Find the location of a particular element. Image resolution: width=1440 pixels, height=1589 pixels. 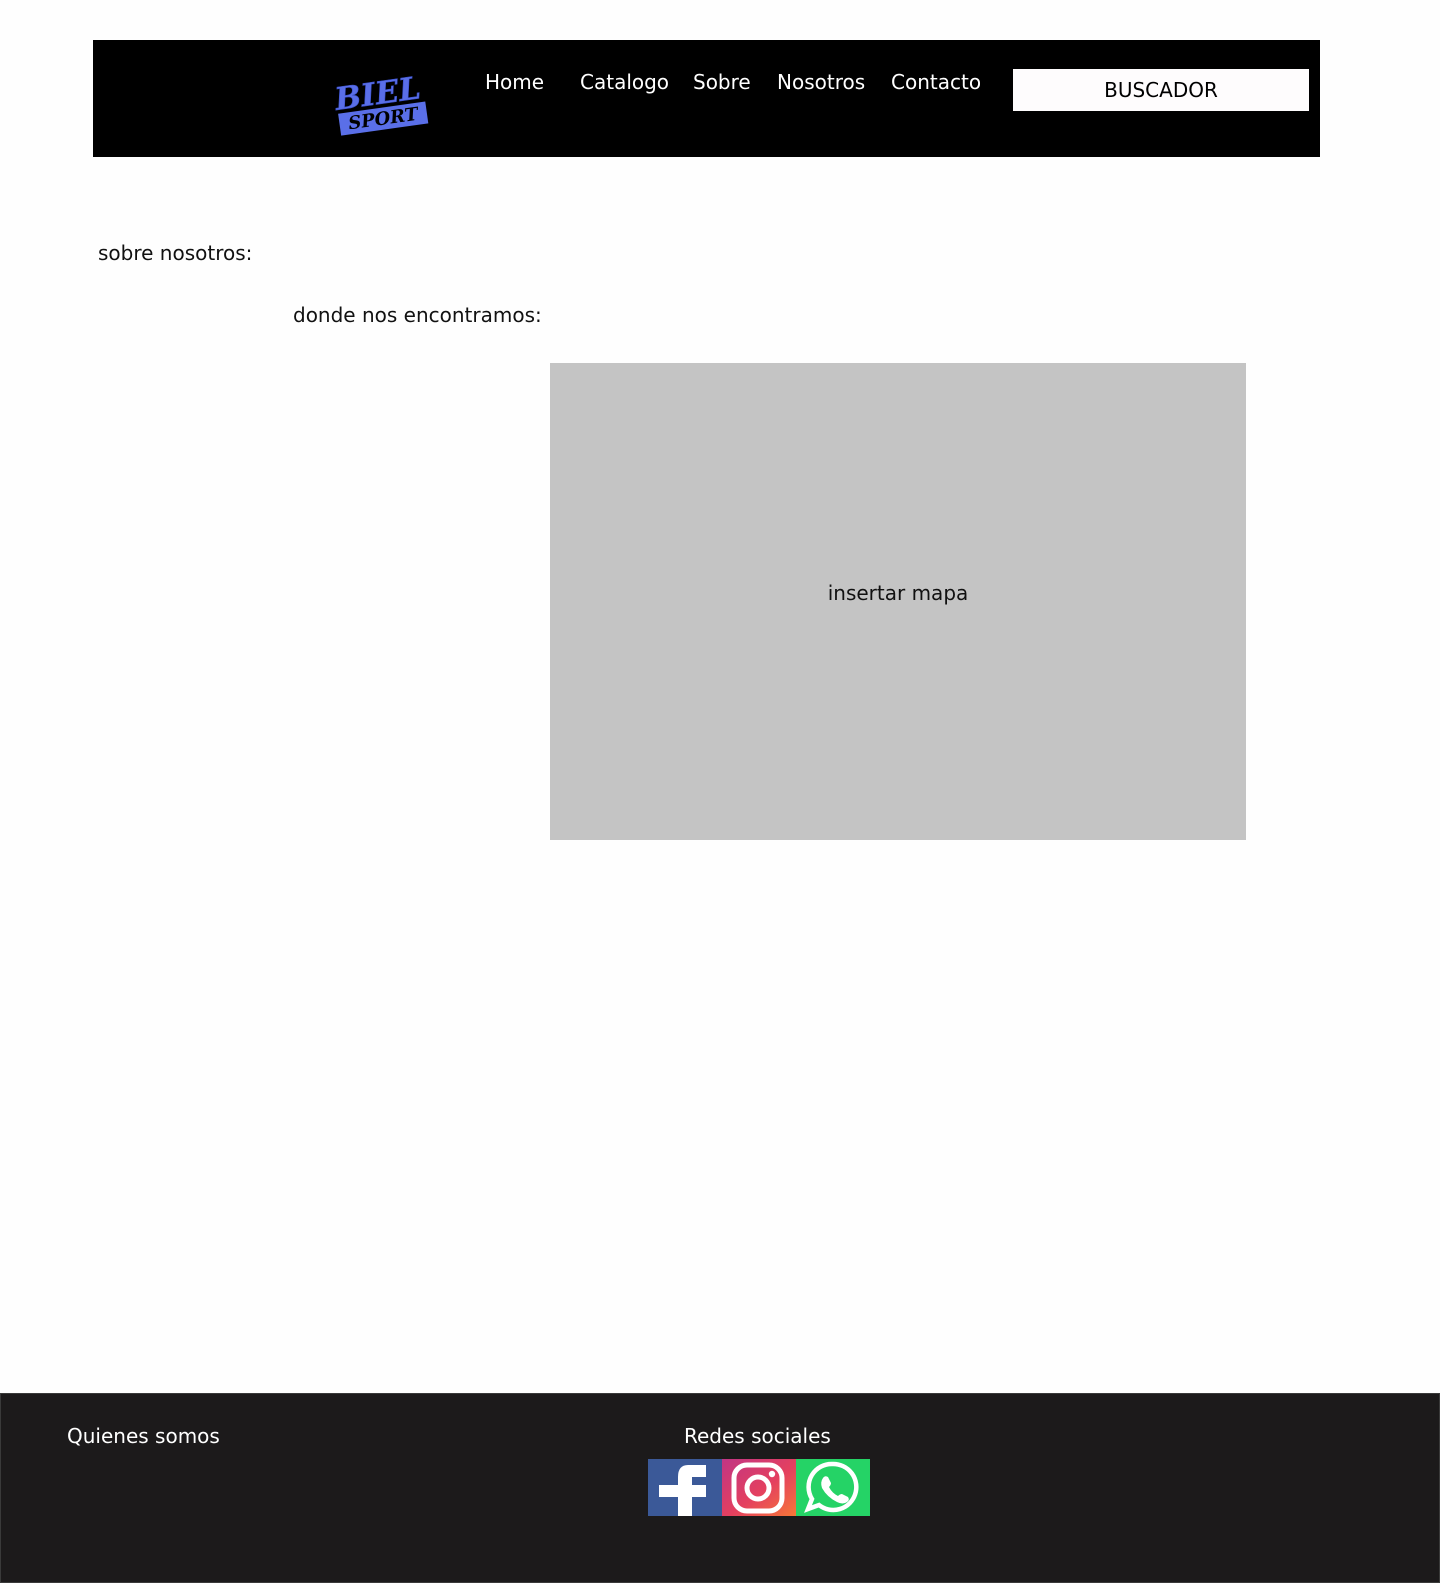

map-placeholder-label: insertar mapa is located at coordinates (898, 593).